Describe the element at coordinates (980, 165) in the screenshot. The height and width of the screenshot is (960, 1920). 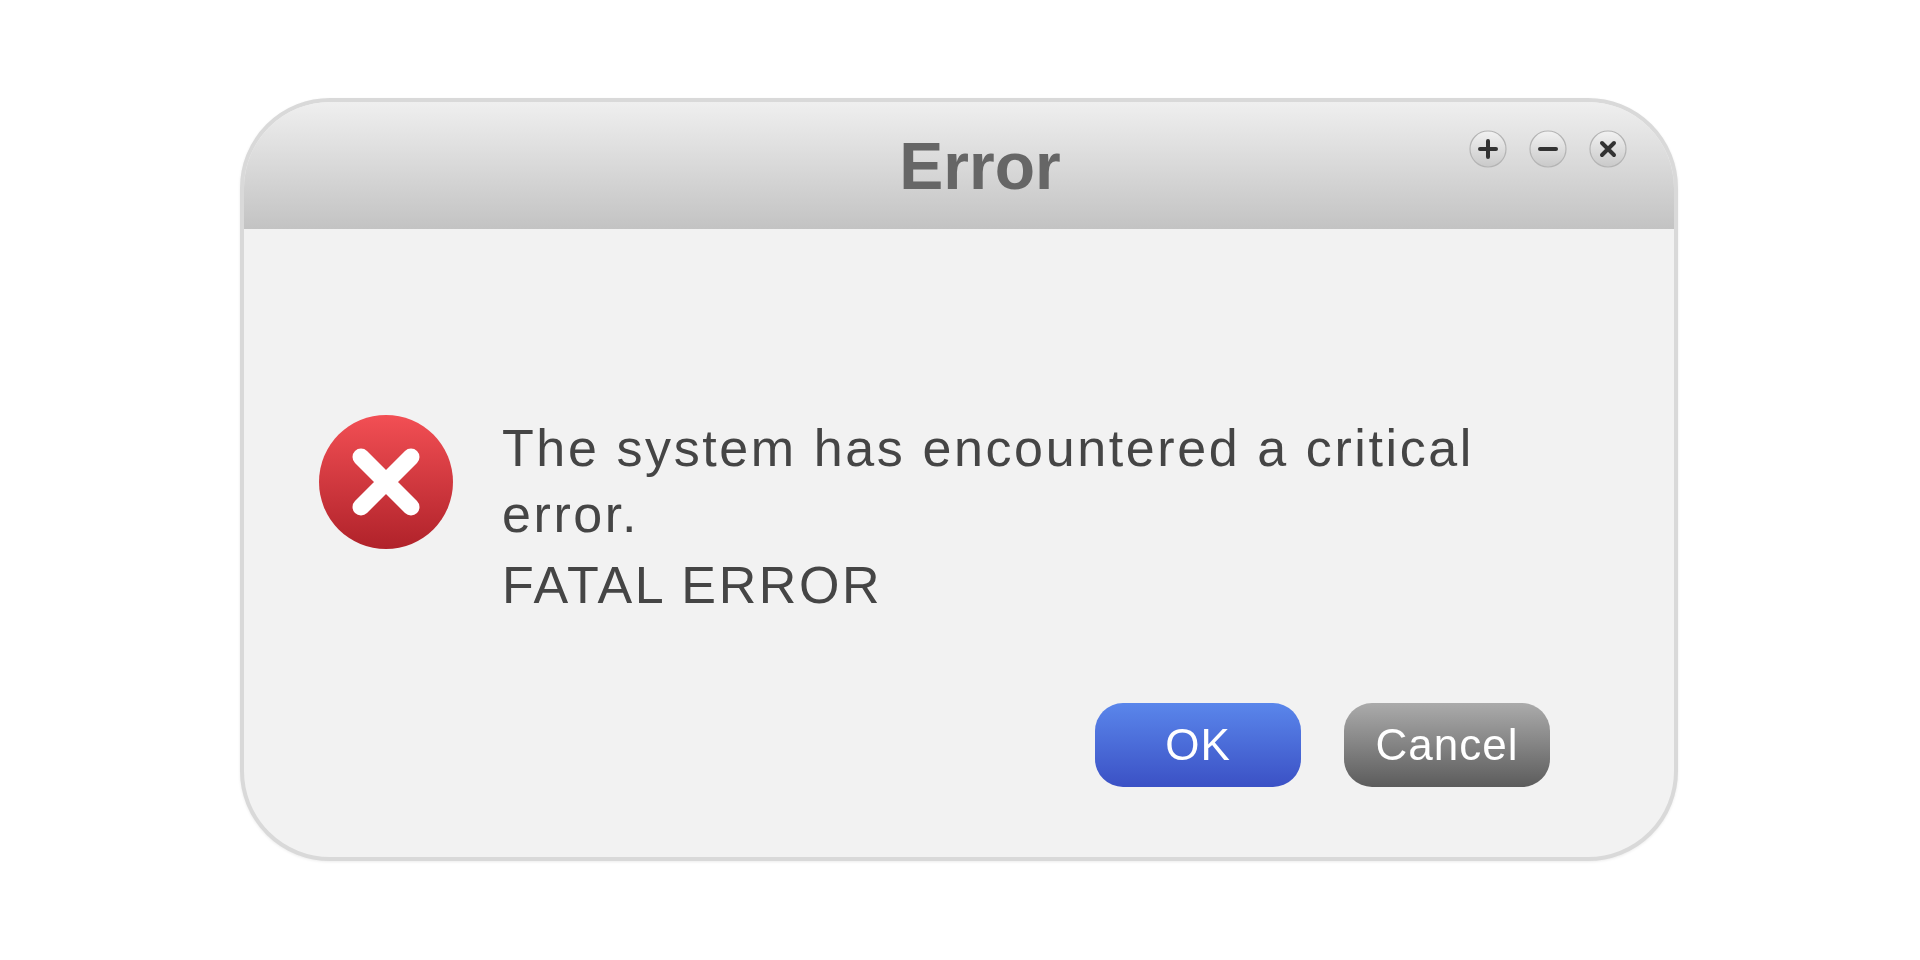
I see `dialog-title: Error` at that location.